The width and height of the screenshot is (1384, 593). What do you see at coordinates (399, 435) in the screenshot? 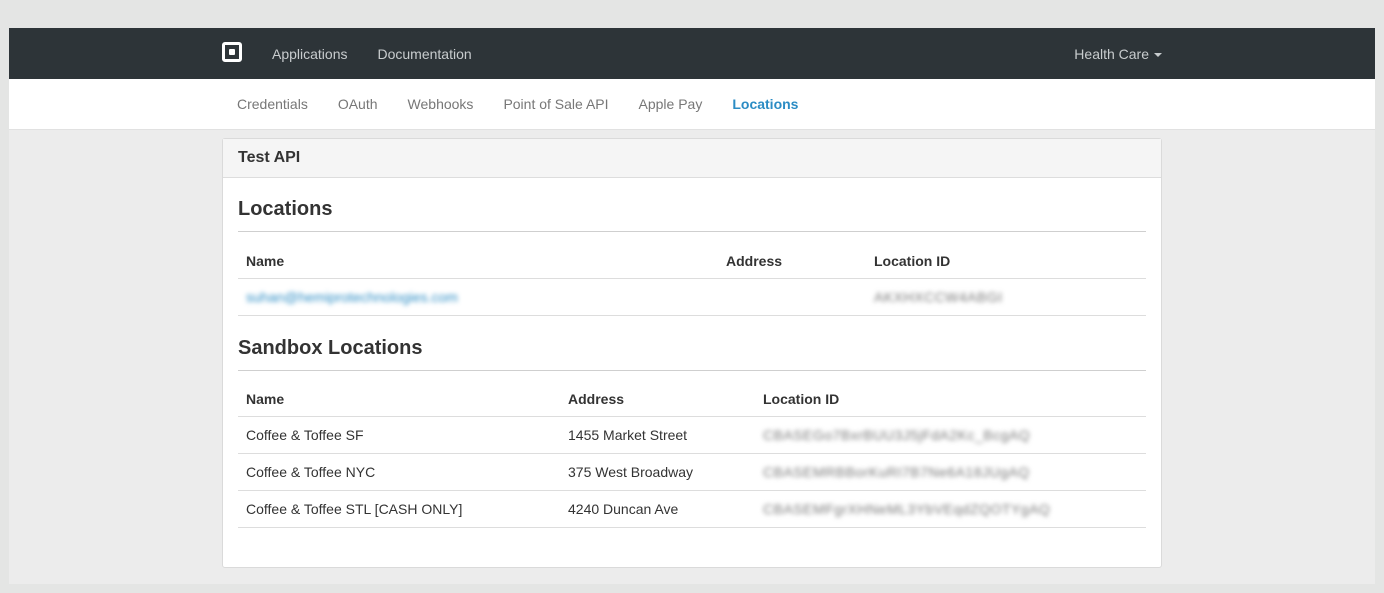
I see `sandbox-name-cell: Coffee & Toffee SF` at bounding box center [399, 435].